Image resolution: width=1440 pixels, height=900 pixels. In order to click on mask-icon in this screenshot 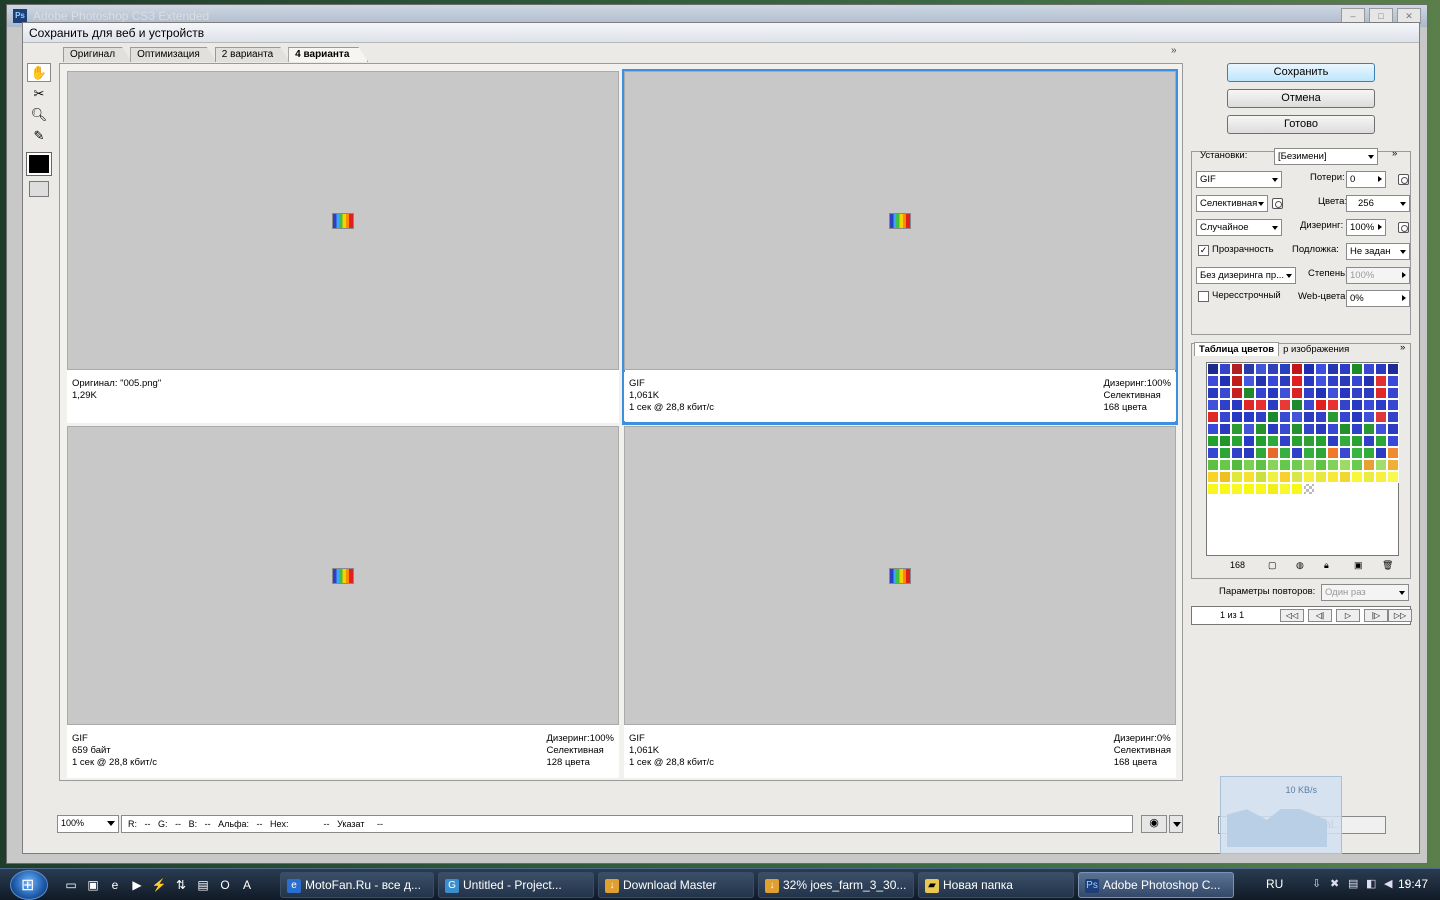, I will do `click(1403, 179)`.